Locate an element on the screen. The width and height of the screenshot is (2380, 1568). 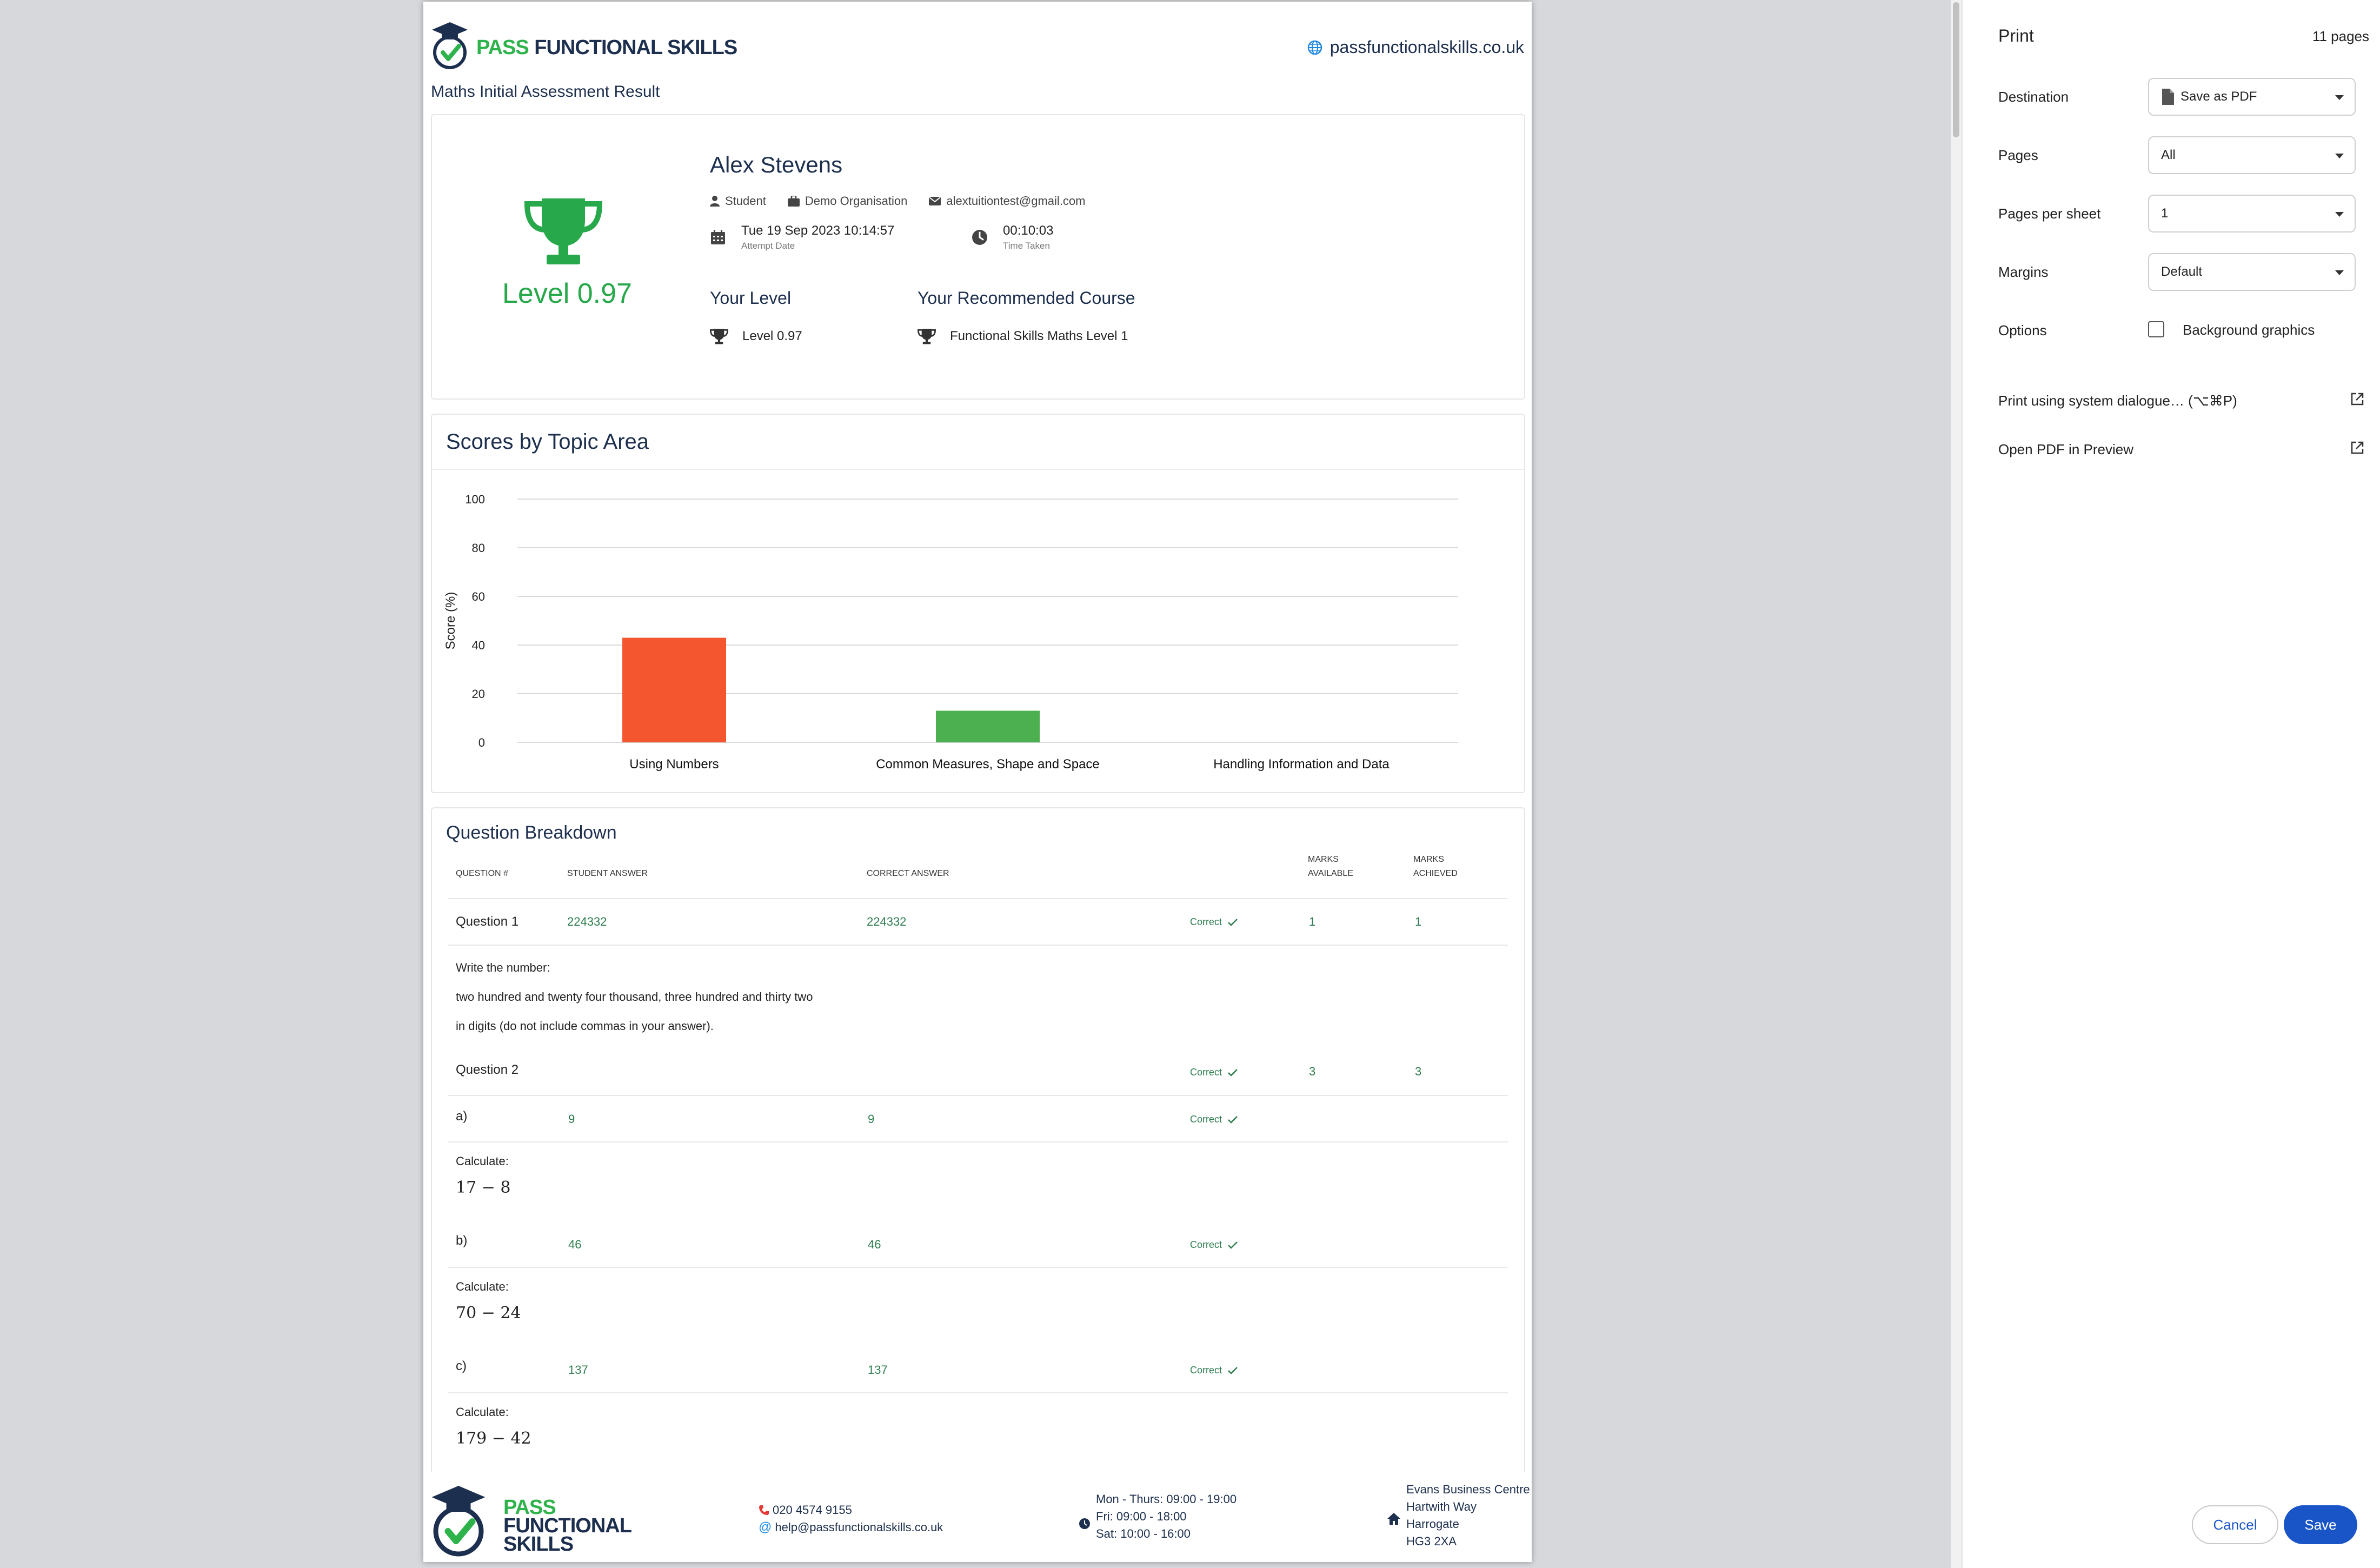
website-link: passfunctionalskills.co.uk is located at coordinates (1416, 47).